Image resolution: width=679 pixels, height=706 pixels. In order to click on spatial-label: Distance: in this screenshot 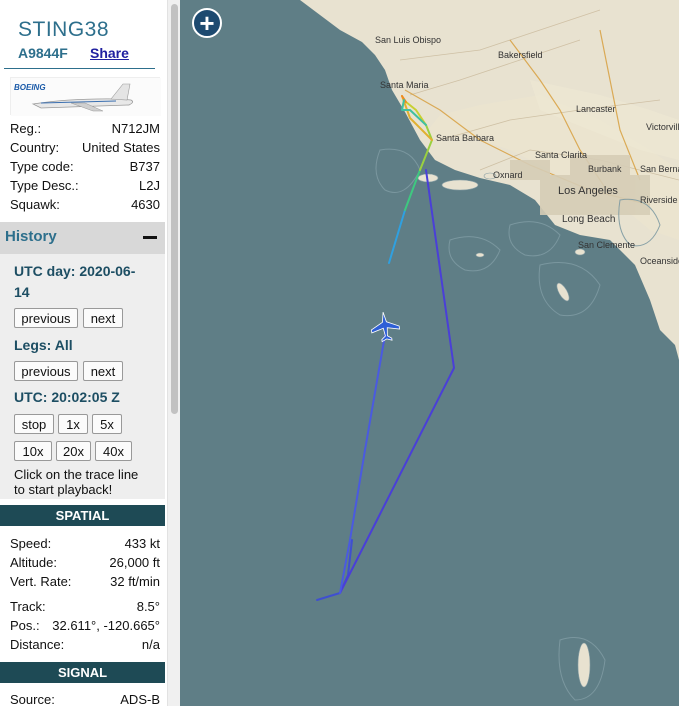, I will do `click(37, 644)`.